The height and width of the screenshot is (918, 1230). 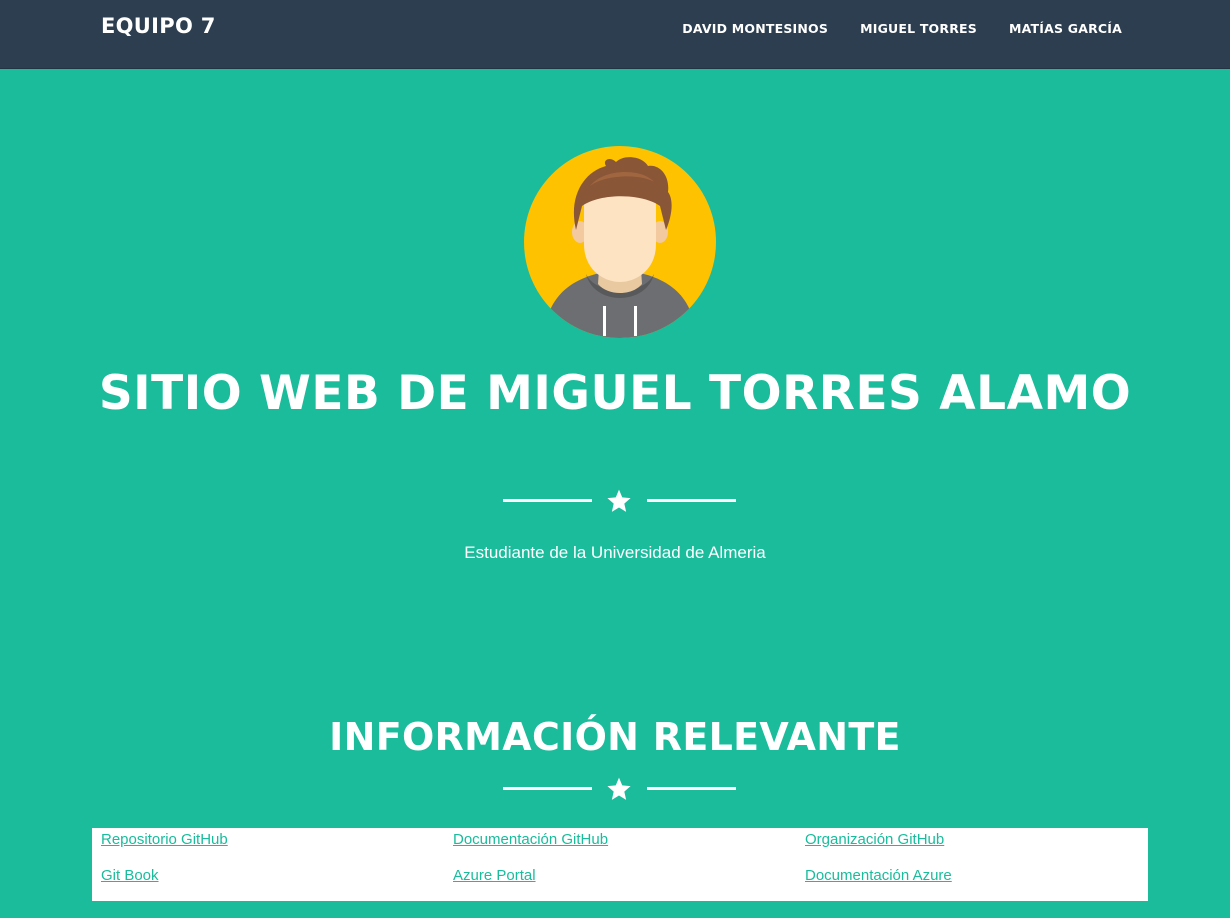 I want to click on page-title: SITIO WEB DE MIGUEL TORRES ALAMO, so click(x=615, y=393).